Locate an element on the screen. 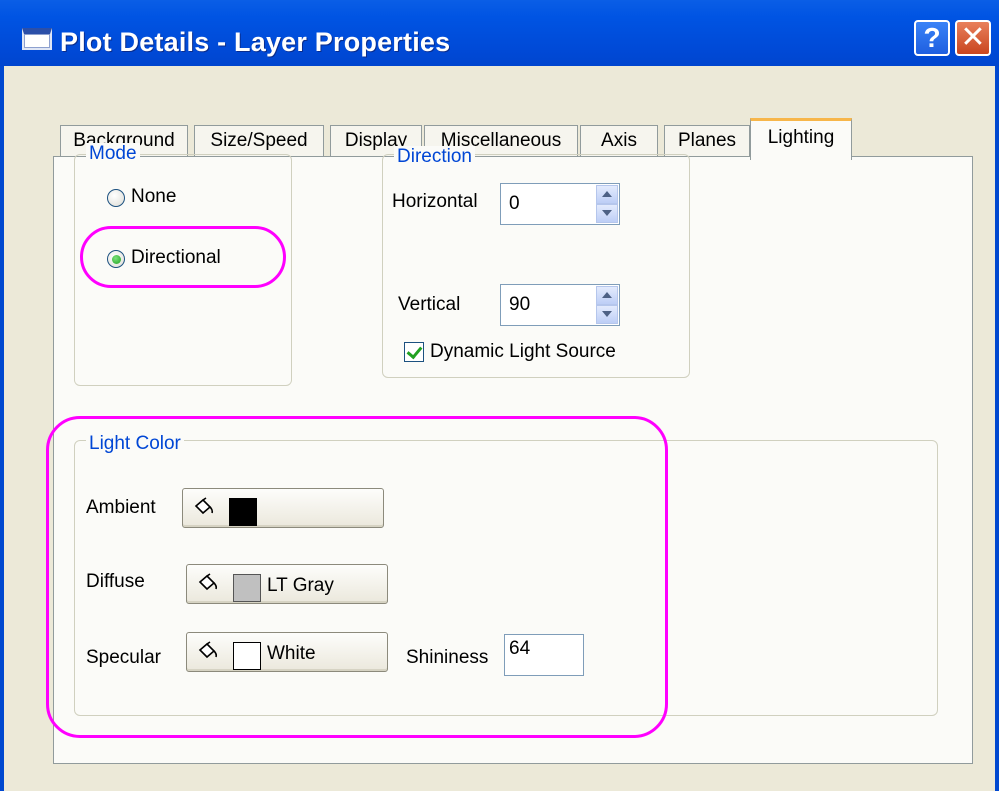 This screenshot has width=999, height=791. vertical-up-arrow-icon is located at coordinates (607, 295).